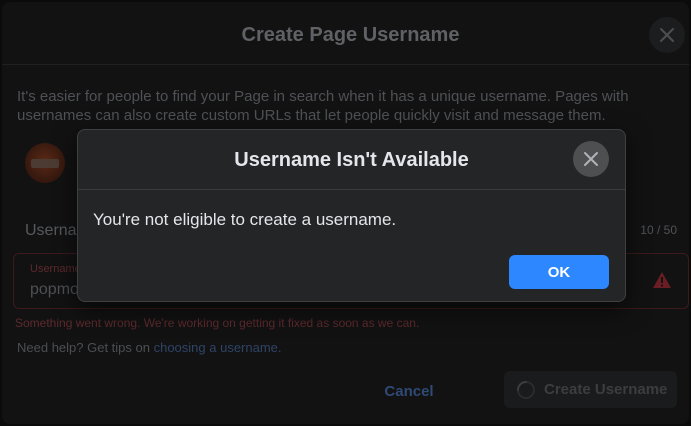  I want to click on ok-button: OK, so click(559, 272).